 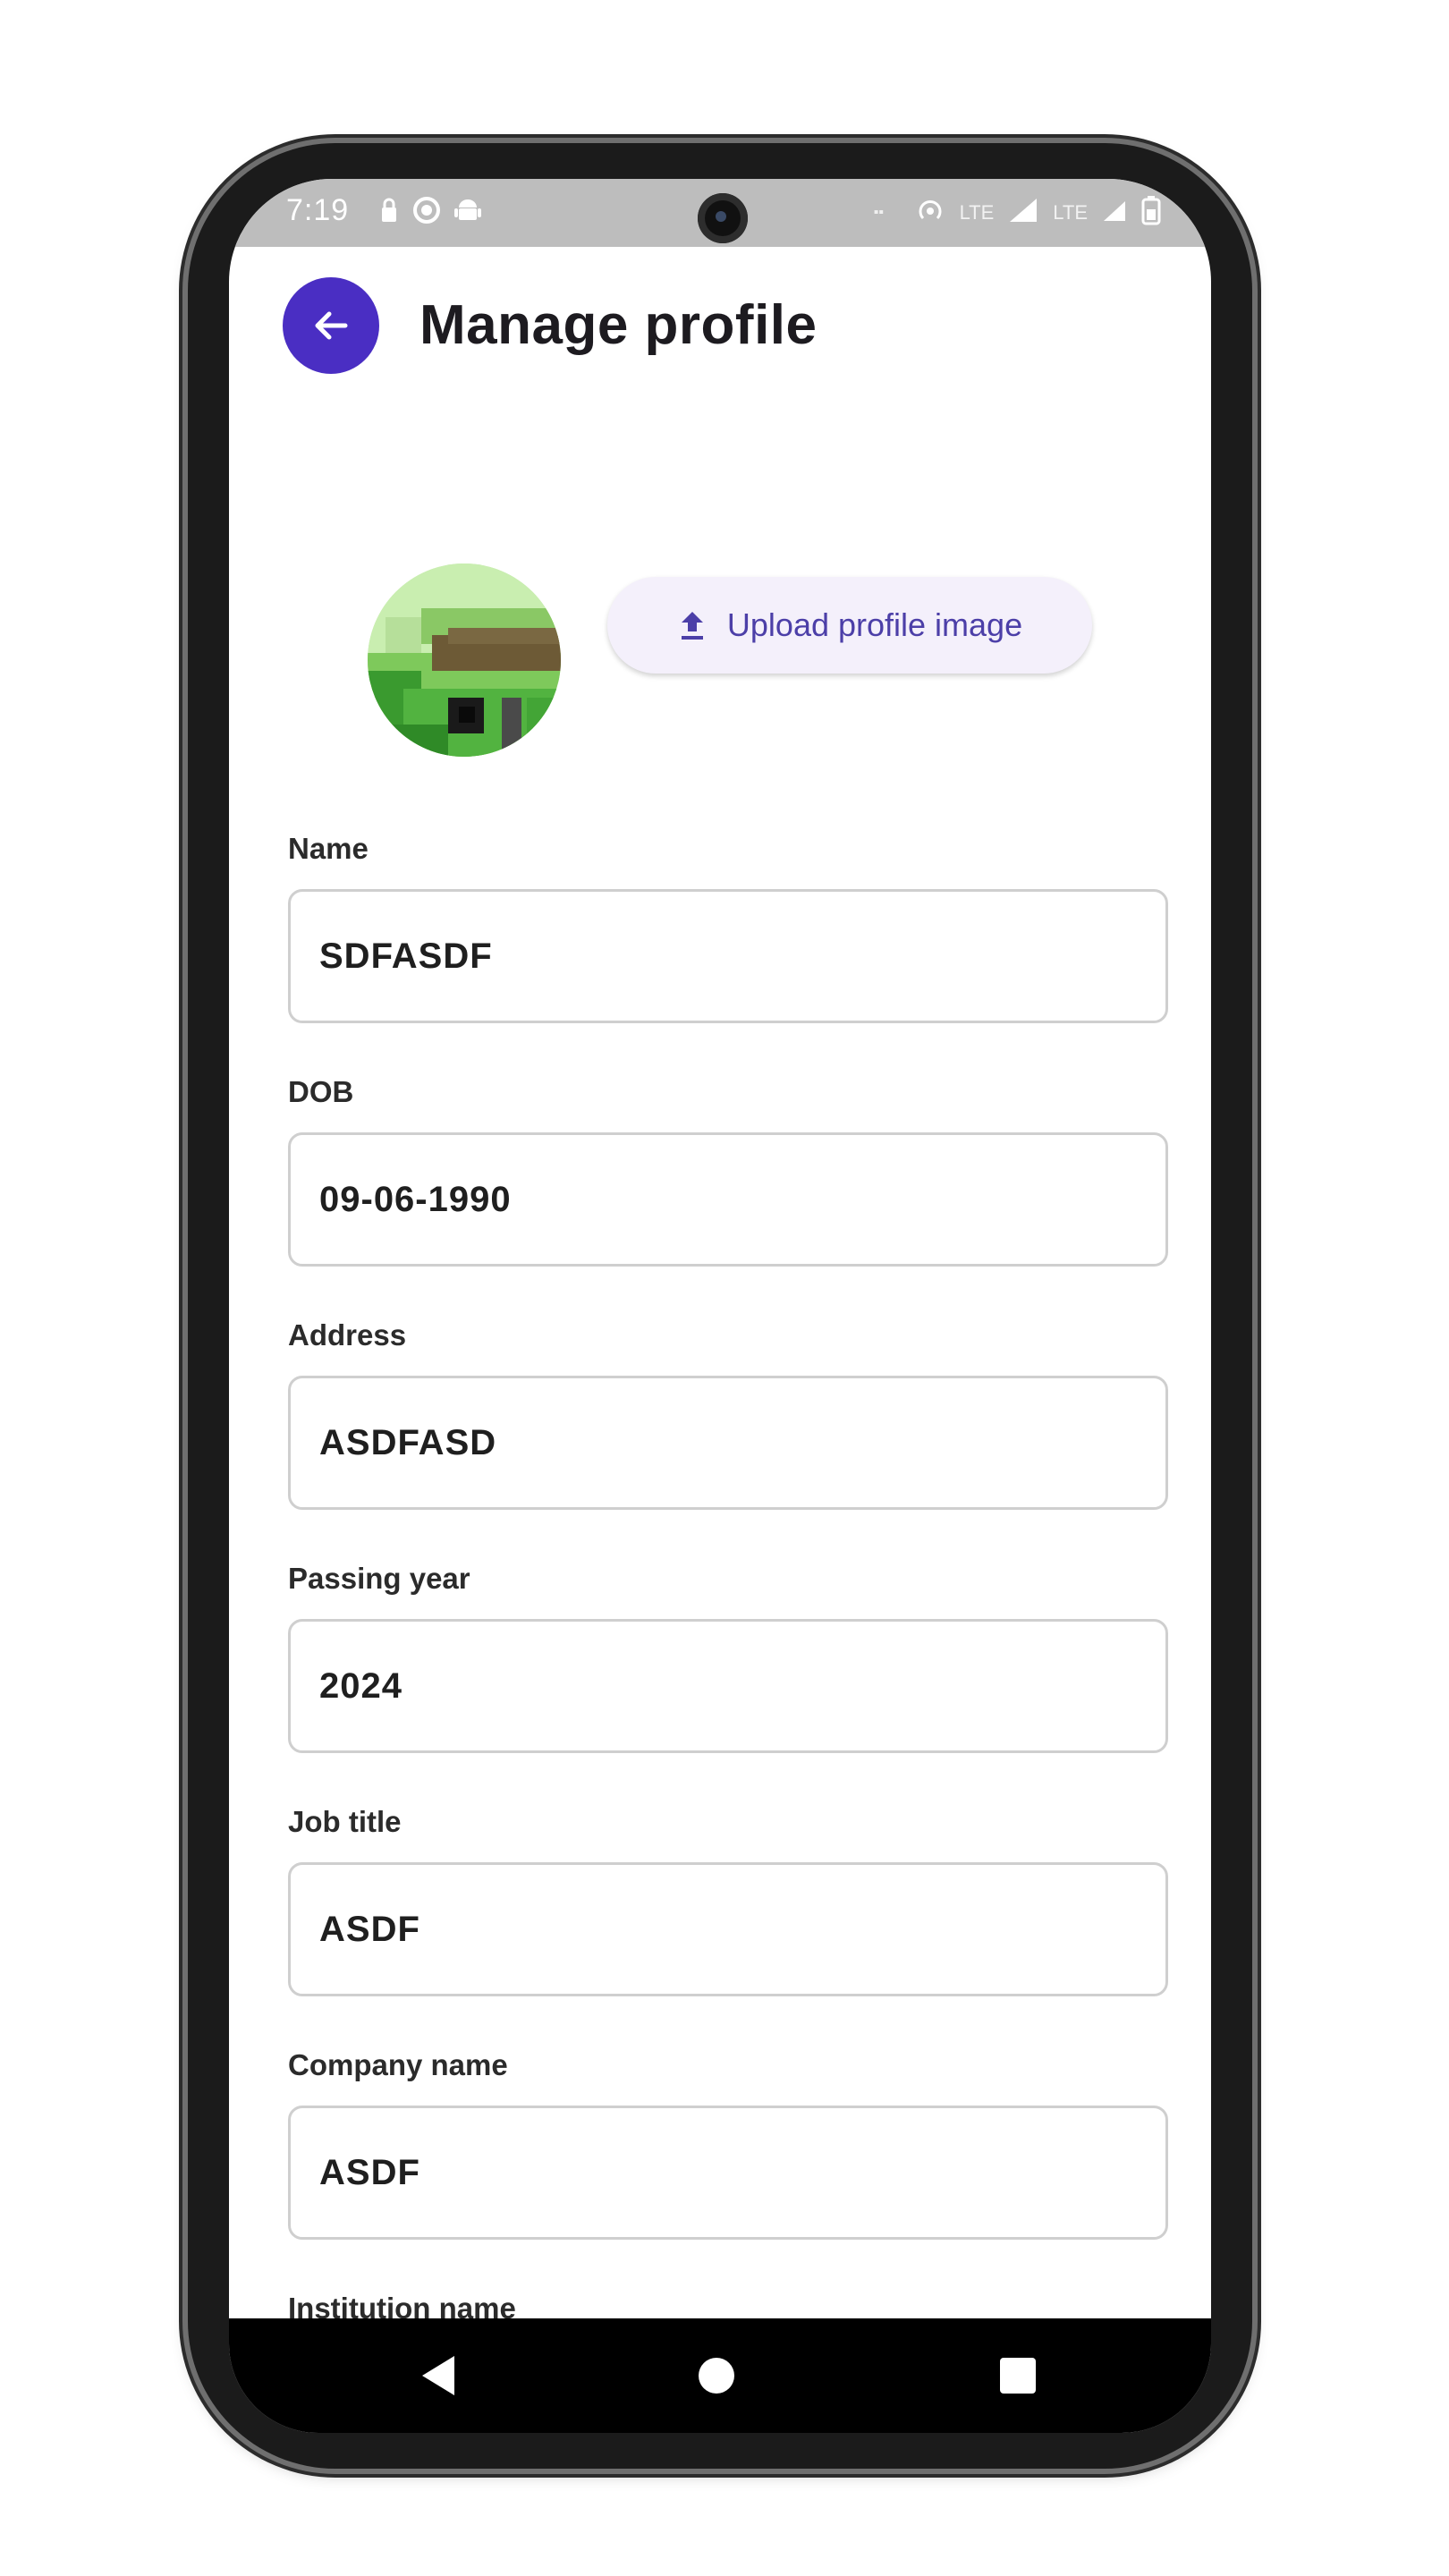 I want to click on android-icon, so click(x=467, y=214).